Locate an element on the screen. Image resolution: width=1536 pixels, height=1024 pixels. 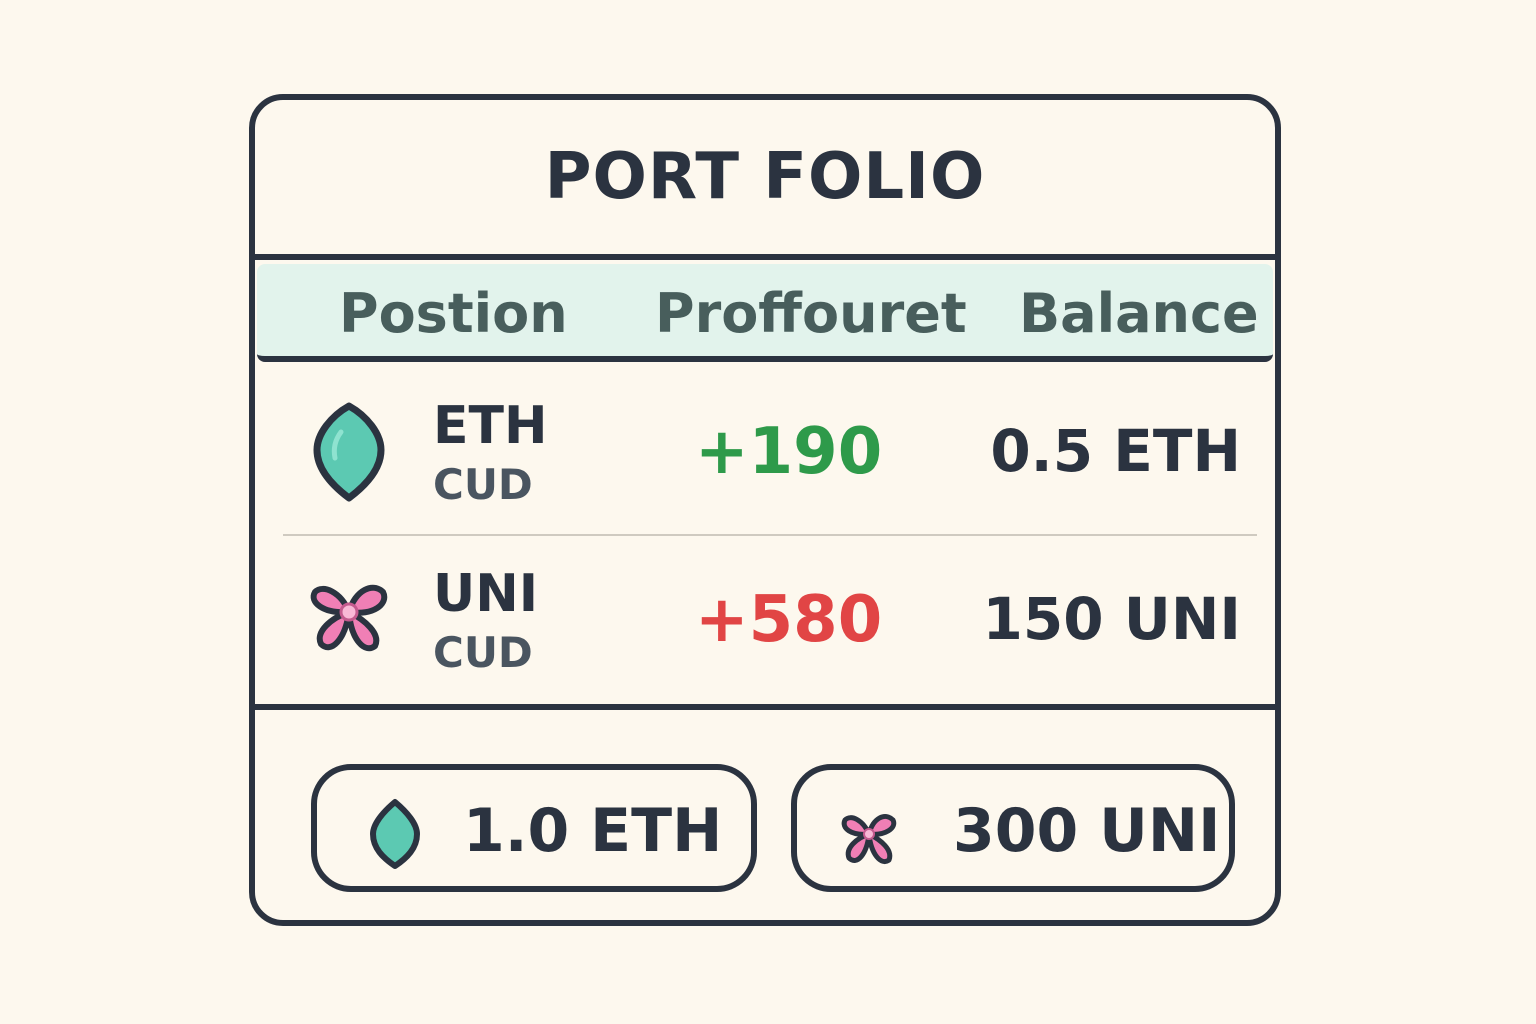
balance-value: 0.5 ETH is located at coordinates (1115, 451).